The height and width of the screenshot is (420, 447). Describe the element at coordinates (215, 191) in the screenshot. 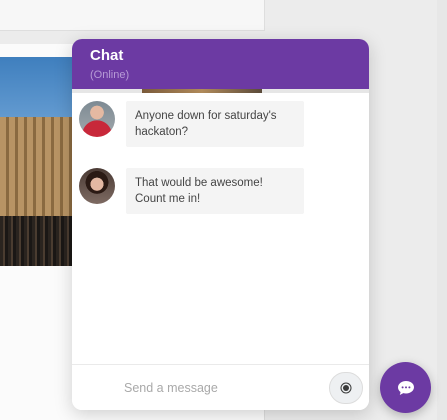

I see `message-bubble: That would be awesome! Count me in!` at that location.